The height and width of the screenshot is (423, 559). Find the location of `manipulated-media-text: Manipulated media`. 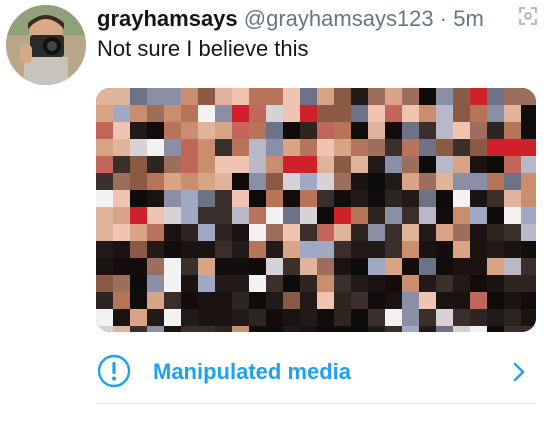

manipulated-media-text: Manipulated media is located at coordinates (252, 372).